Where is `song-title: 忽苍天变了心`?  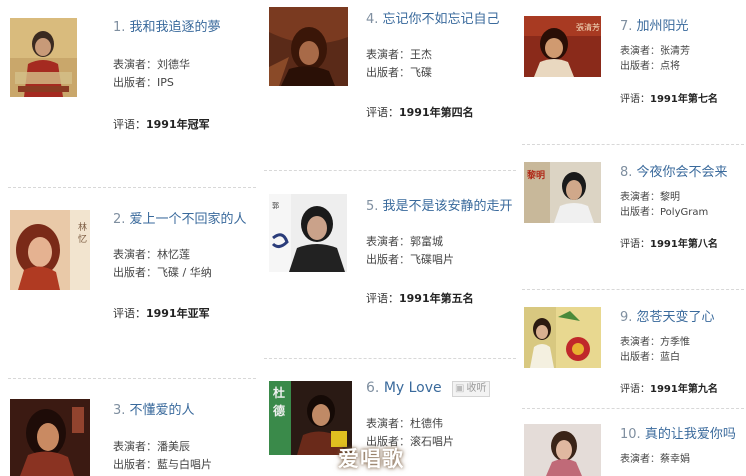 song-title: 忽苍天变了心 is located at coordinates (675, 317).